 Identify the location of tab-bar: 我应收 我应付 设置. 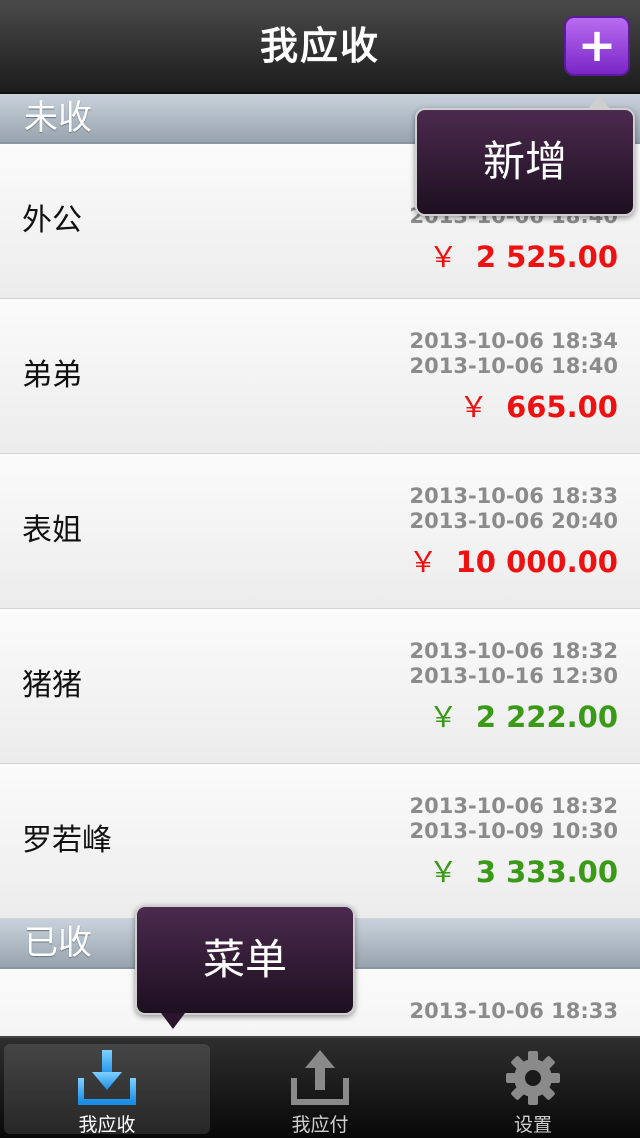
(320, 1087).